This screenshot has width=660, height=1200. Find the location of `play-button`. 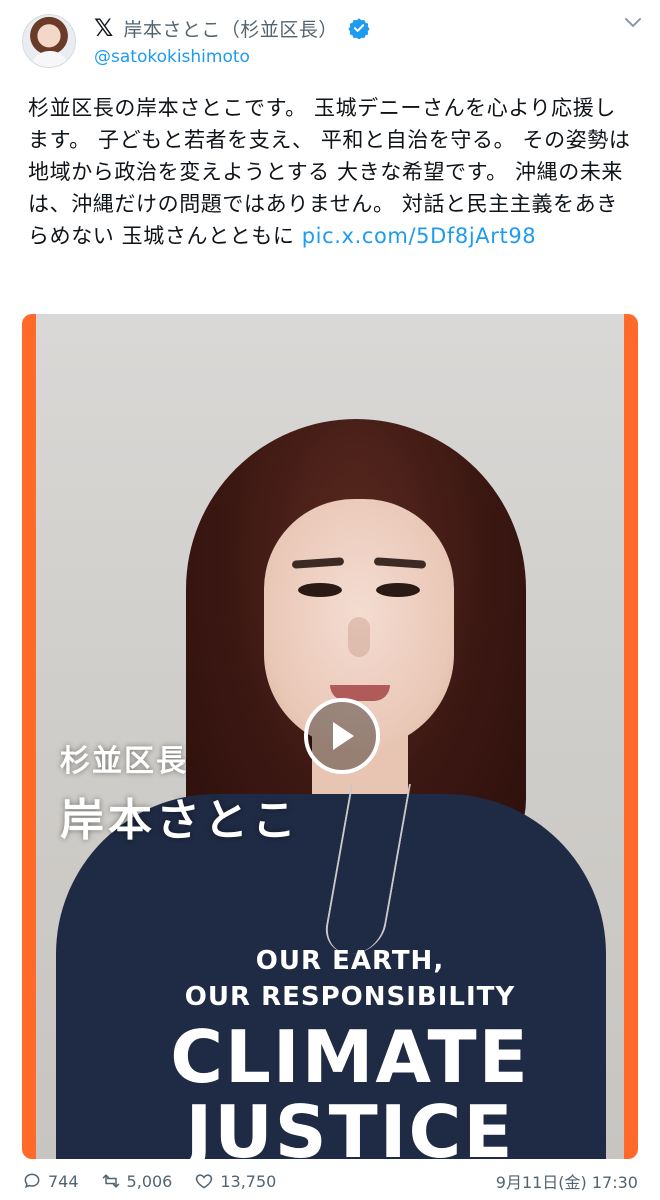

play-button is located at coordinates (342, 736).